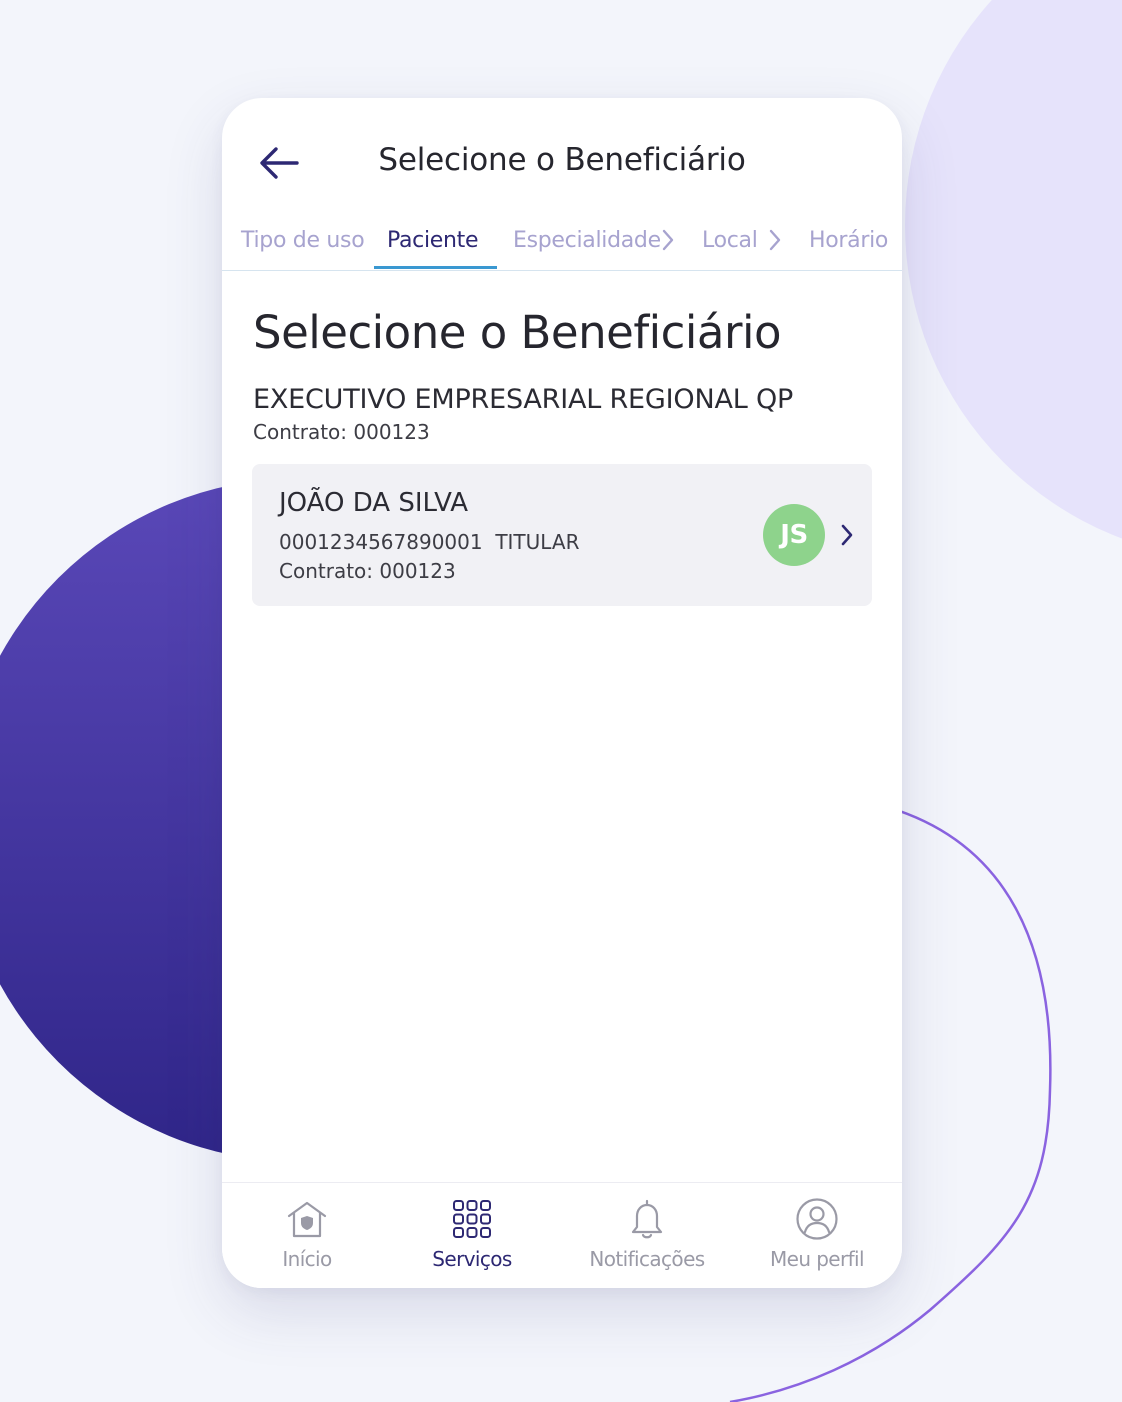 This screenshot has height=1402, width=1122. Describe the element at coordinates (817, 1259) in the screenshot. I see `nav-label-meu-perfil: Meu perfil` at that location.